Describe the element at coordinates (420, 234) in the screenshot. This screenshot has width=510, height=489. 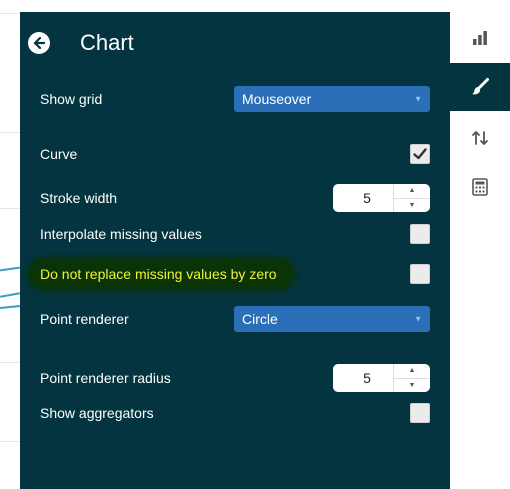
I see `interpolate-missing-checkbox` at that location.